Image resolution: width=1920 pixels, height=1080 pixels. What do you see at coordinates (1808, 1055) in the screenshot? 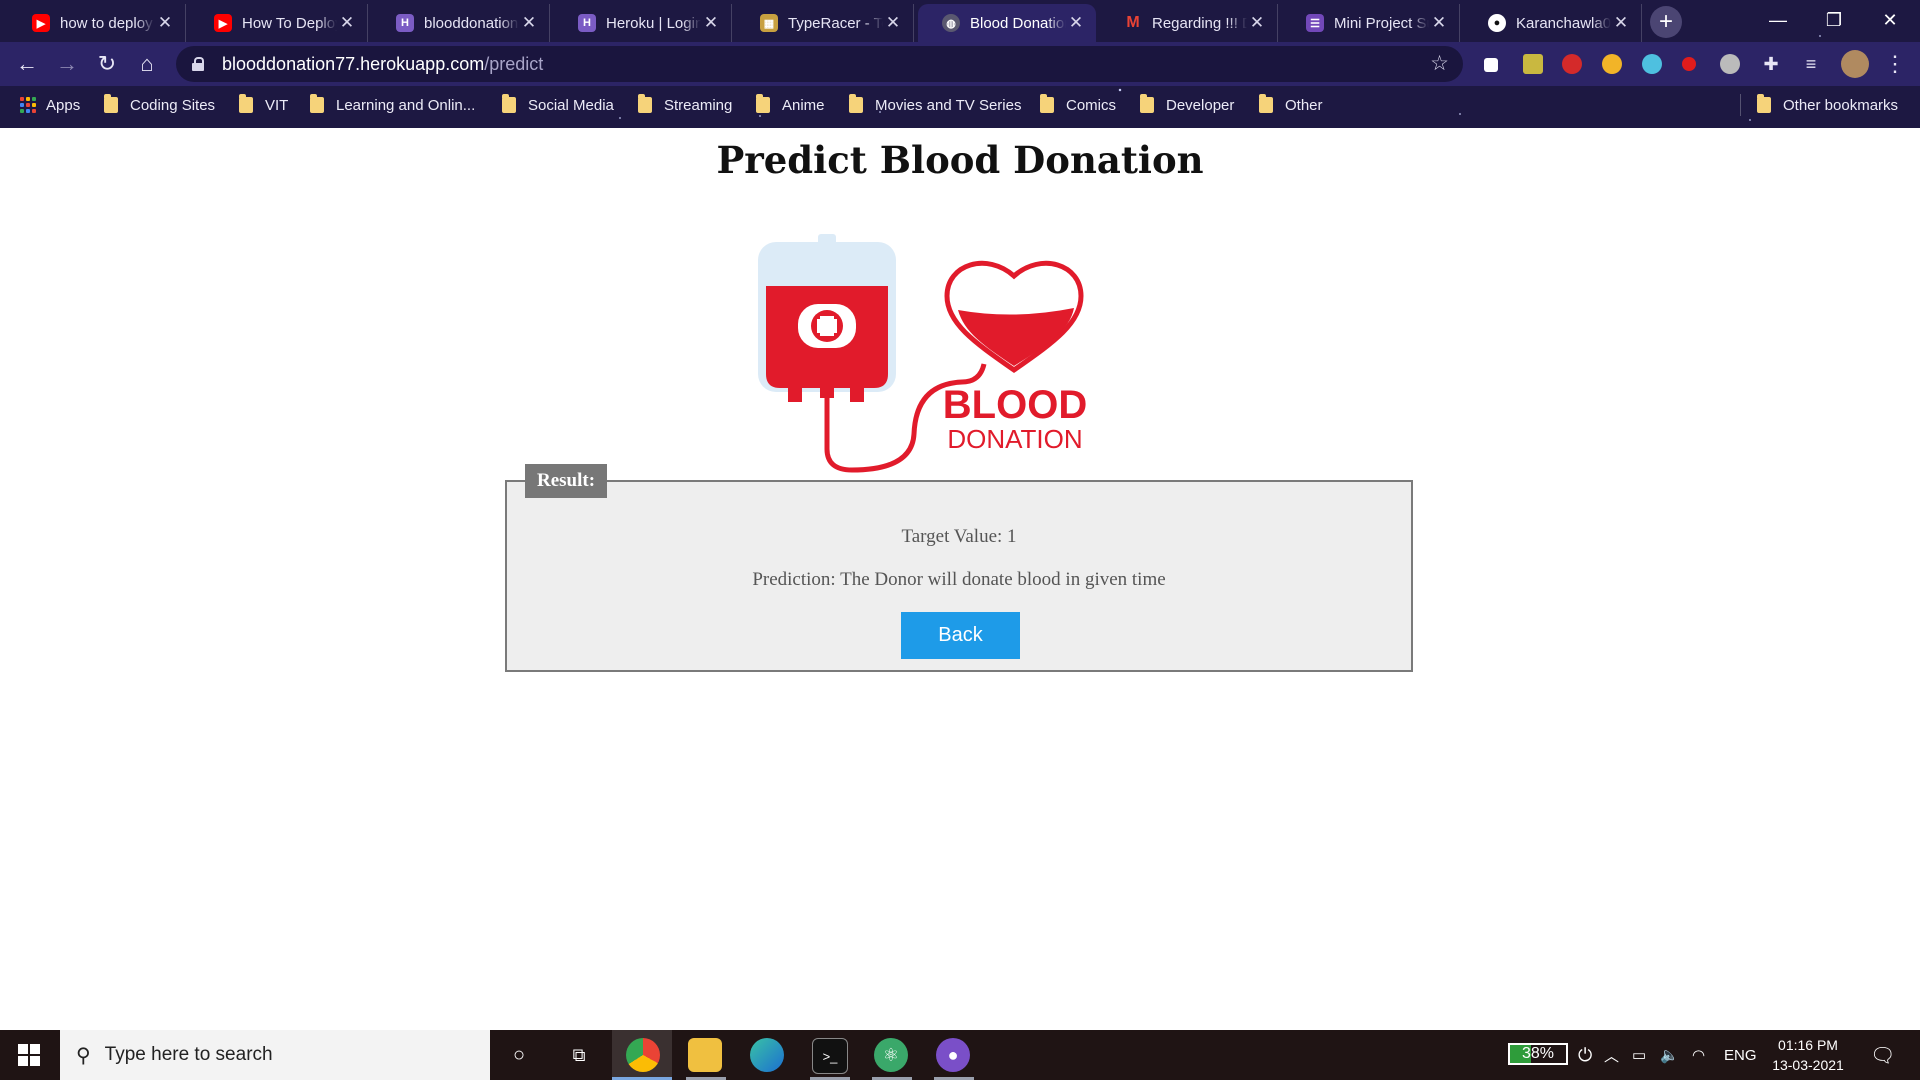
I see `clock: 01:16 PM 13-03-2021` at bounding box center [1808, 1055].